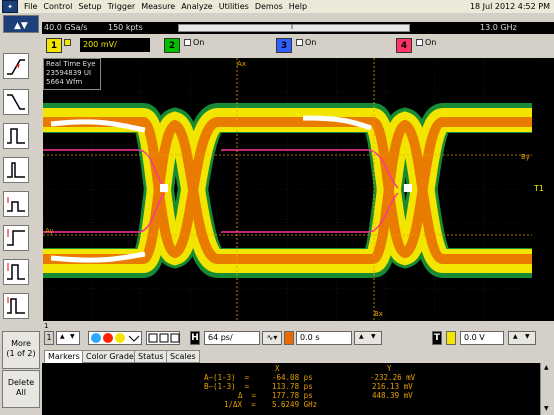 The image size is (554, 415). Describe the element at coordinates (509, 6) in the screenshot. I see `date-time: 18 Jul 2012 4:52 PM` at that location.